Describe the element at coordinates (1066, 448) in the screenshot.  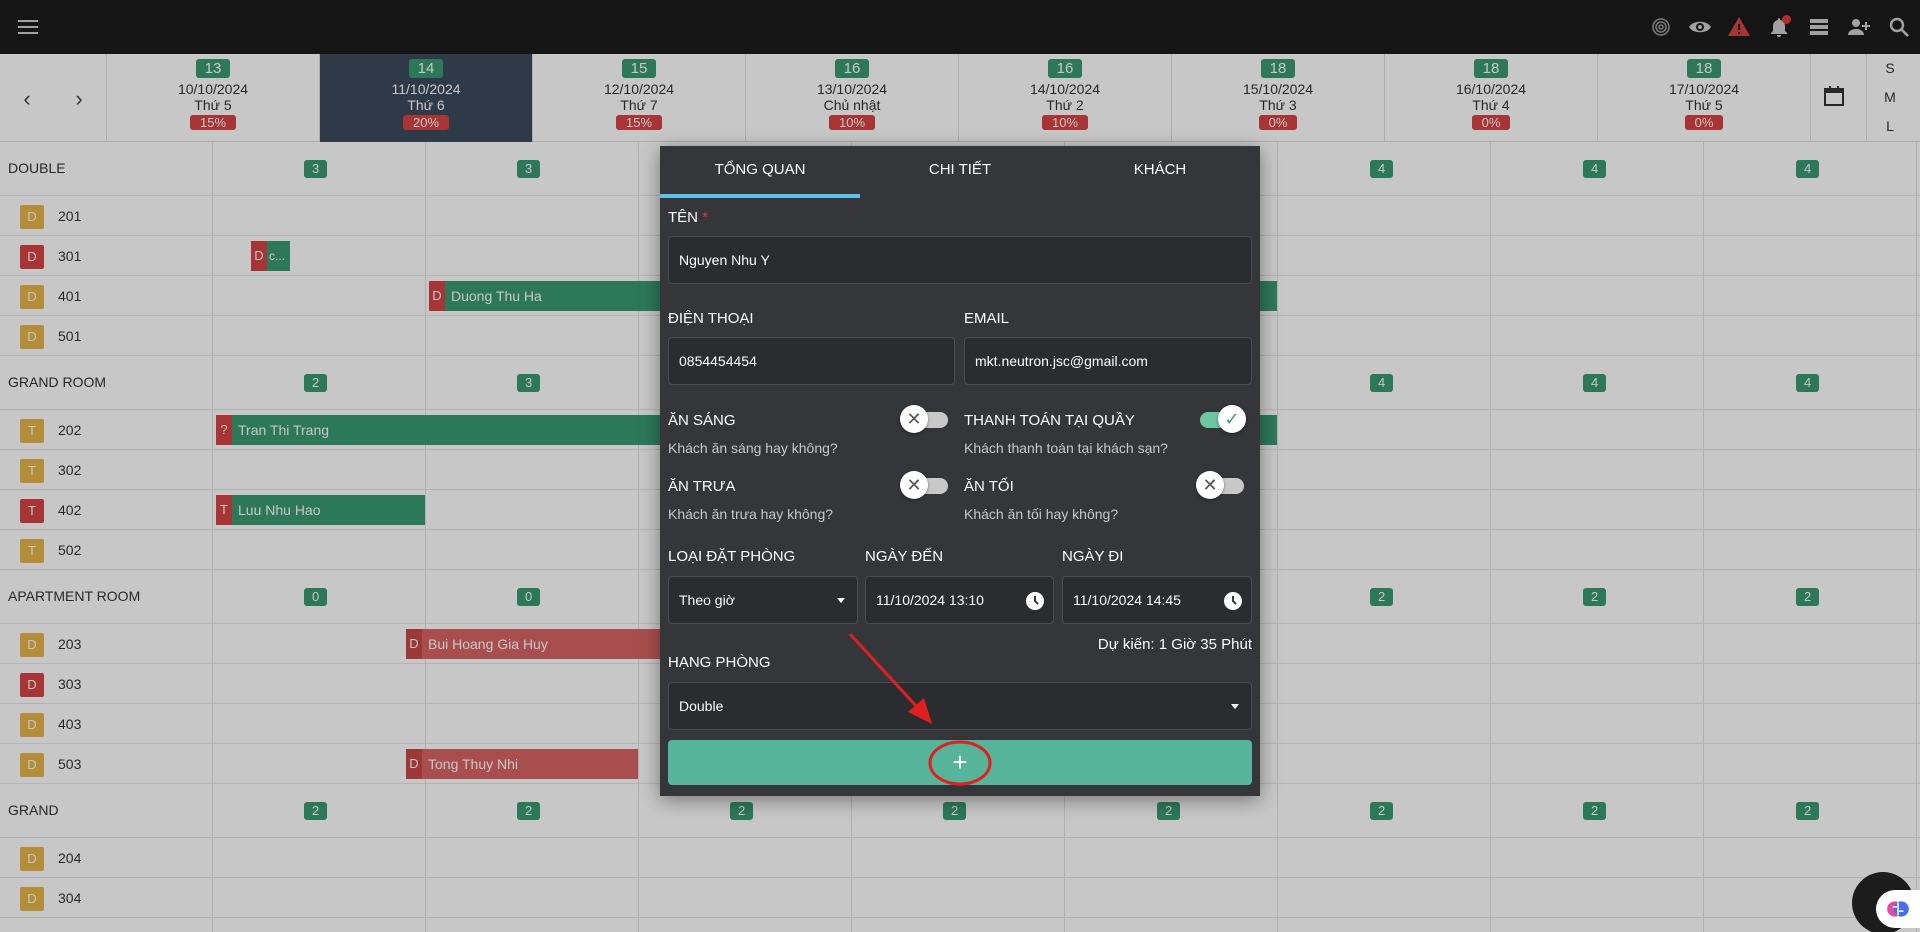
I see `pay-at-counter-helper: Khách thanh toán tại khách sạn?` at that location.